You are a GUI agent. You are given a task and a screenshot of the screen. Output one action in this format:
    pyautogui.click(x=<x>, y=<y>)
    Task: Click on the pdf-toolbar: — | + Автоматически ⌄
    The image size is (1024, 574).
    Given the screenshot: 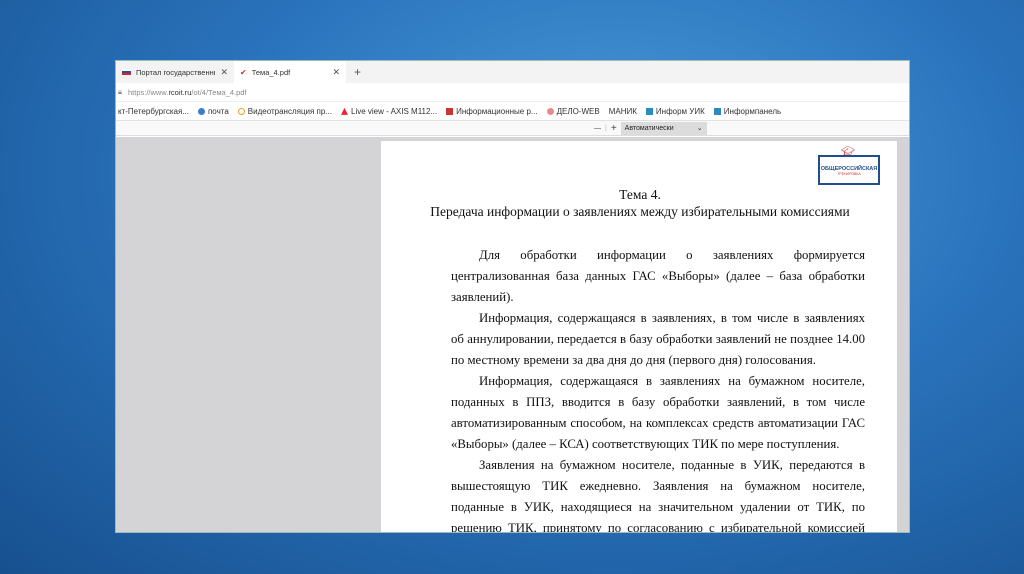 What is the action you would take?
    pyautogui.click(x=512, y=128)
    